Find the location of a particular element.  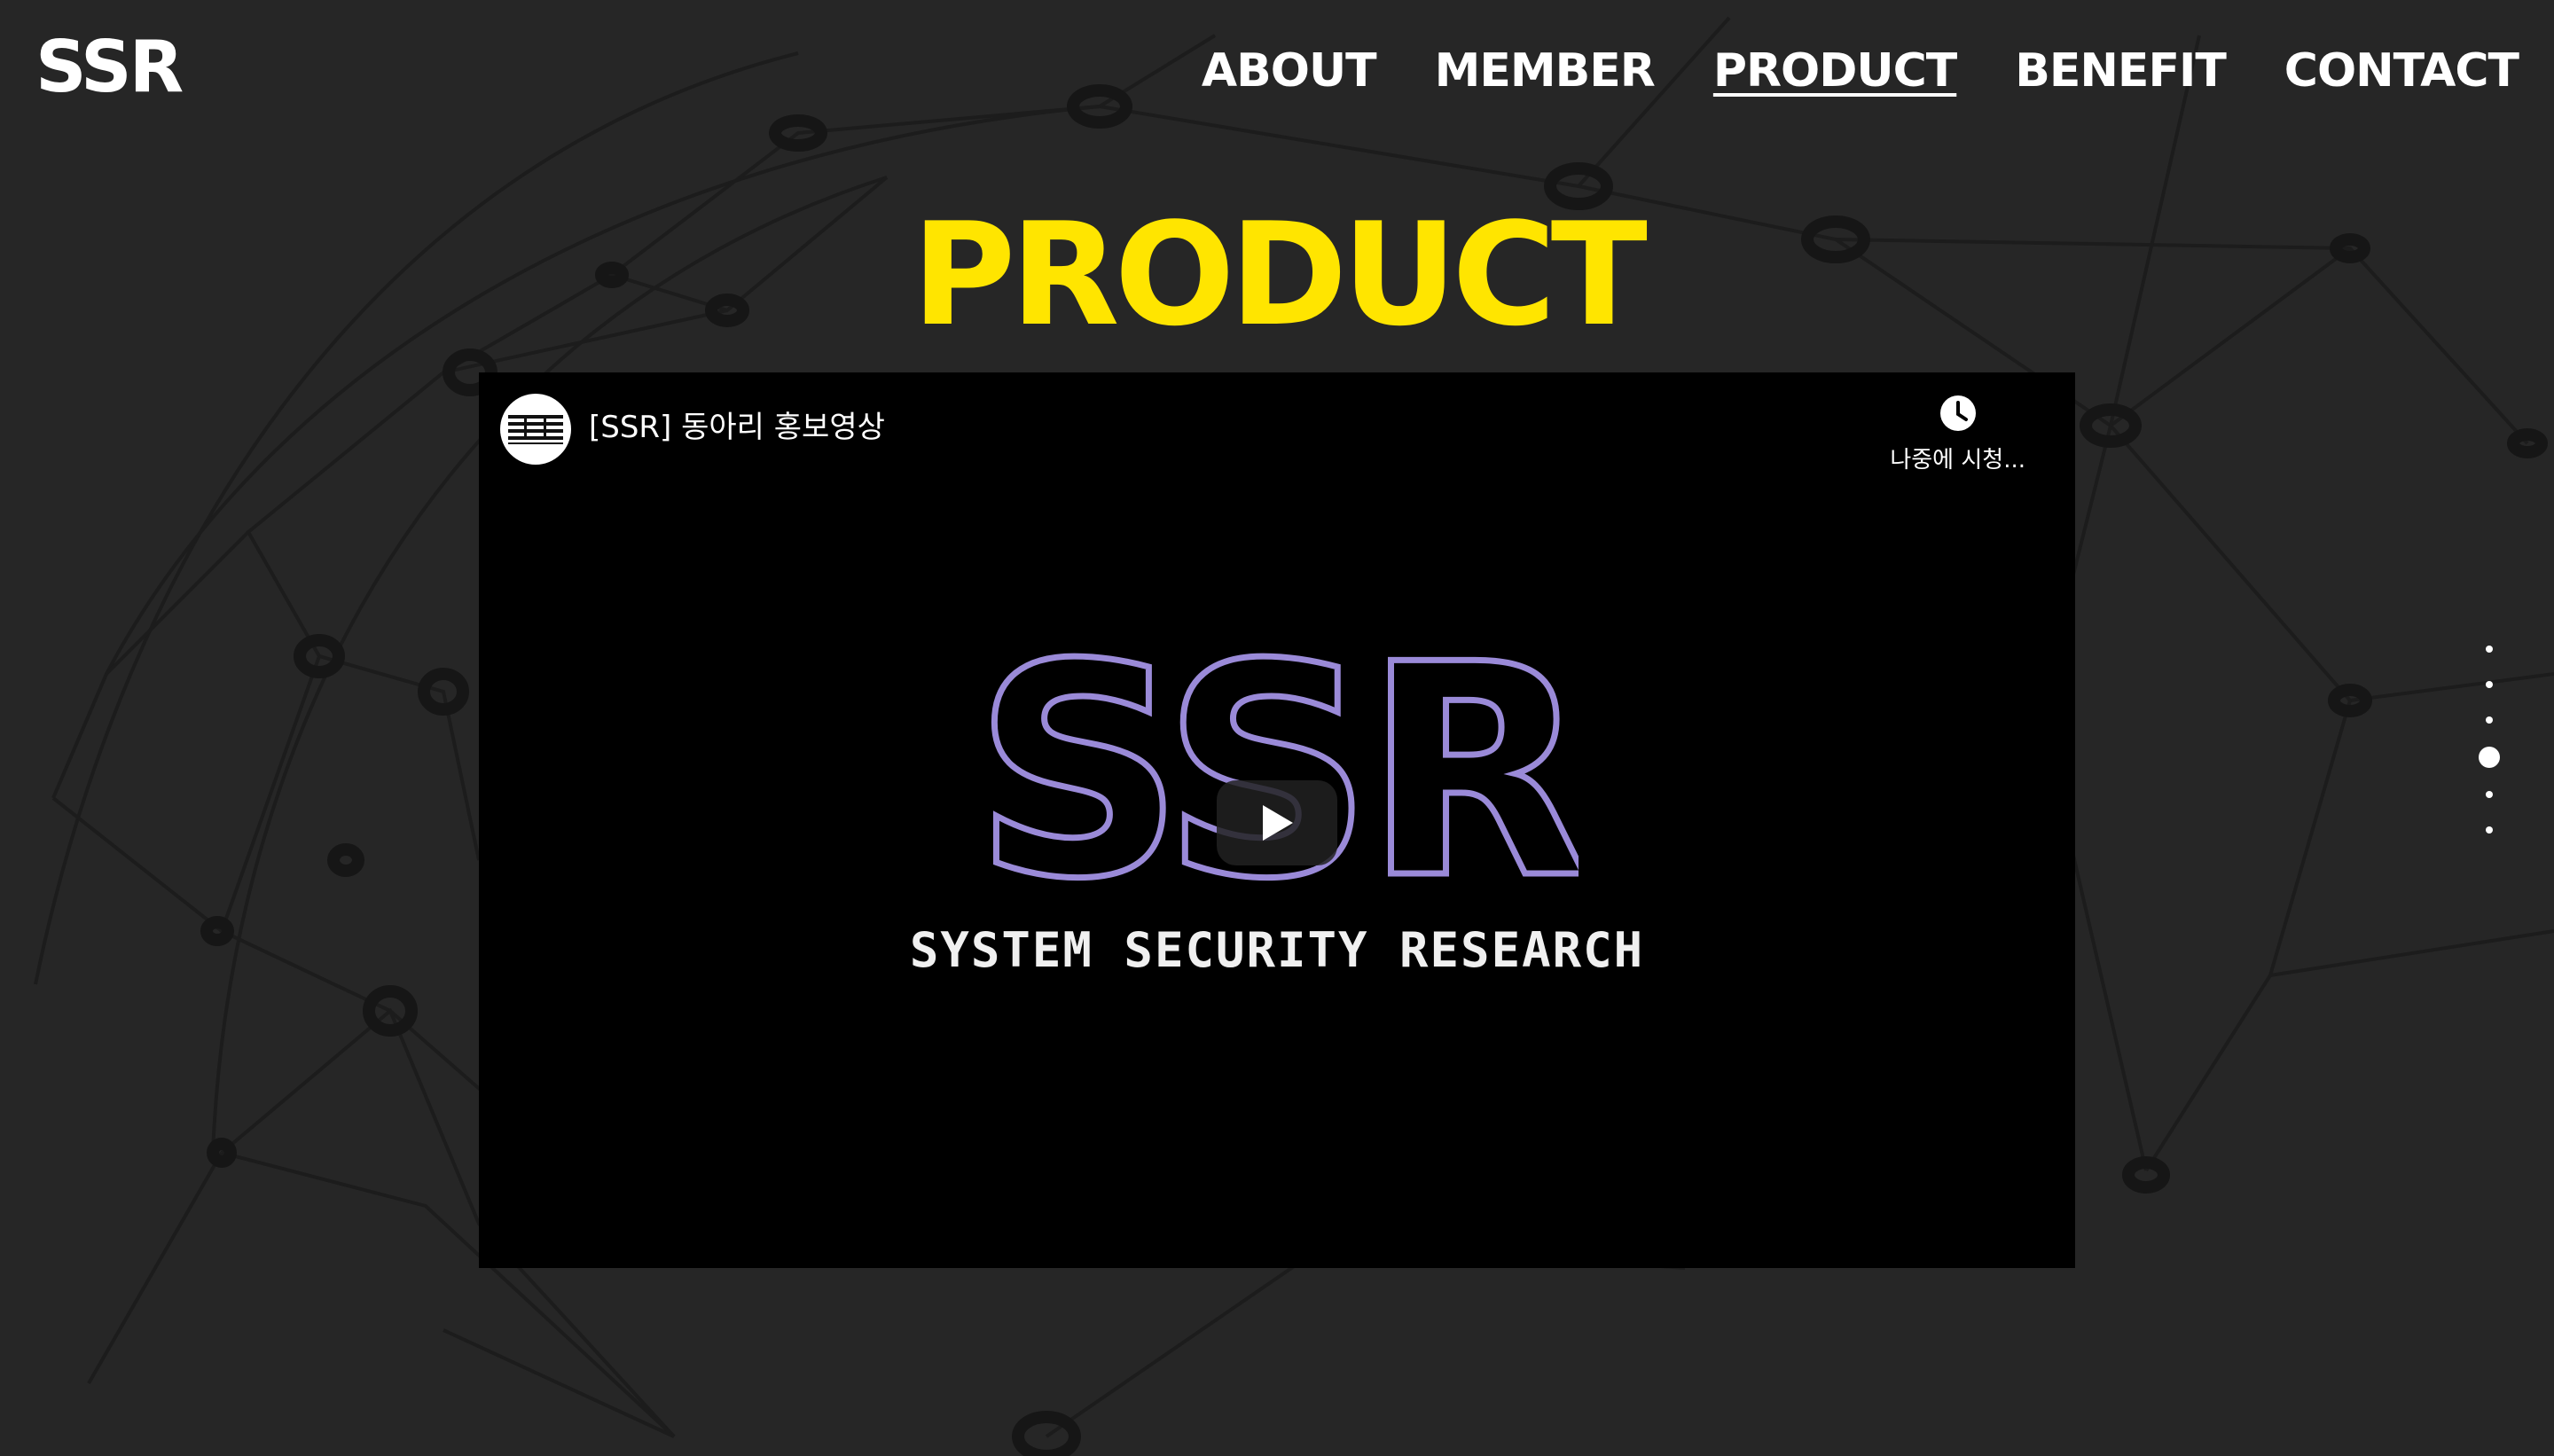

channel-logo-icon is located at coordinates (535, 429).